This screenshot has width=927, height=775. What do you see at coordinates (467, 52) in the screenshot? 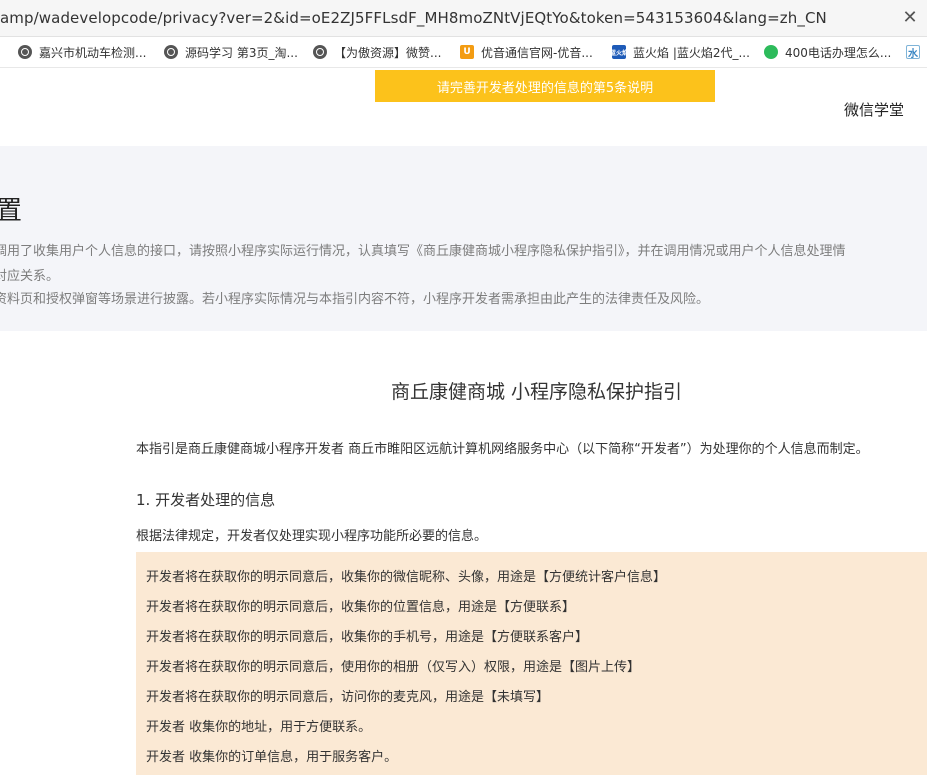
I see `u-icon: U` at bounding box center [467, 52].